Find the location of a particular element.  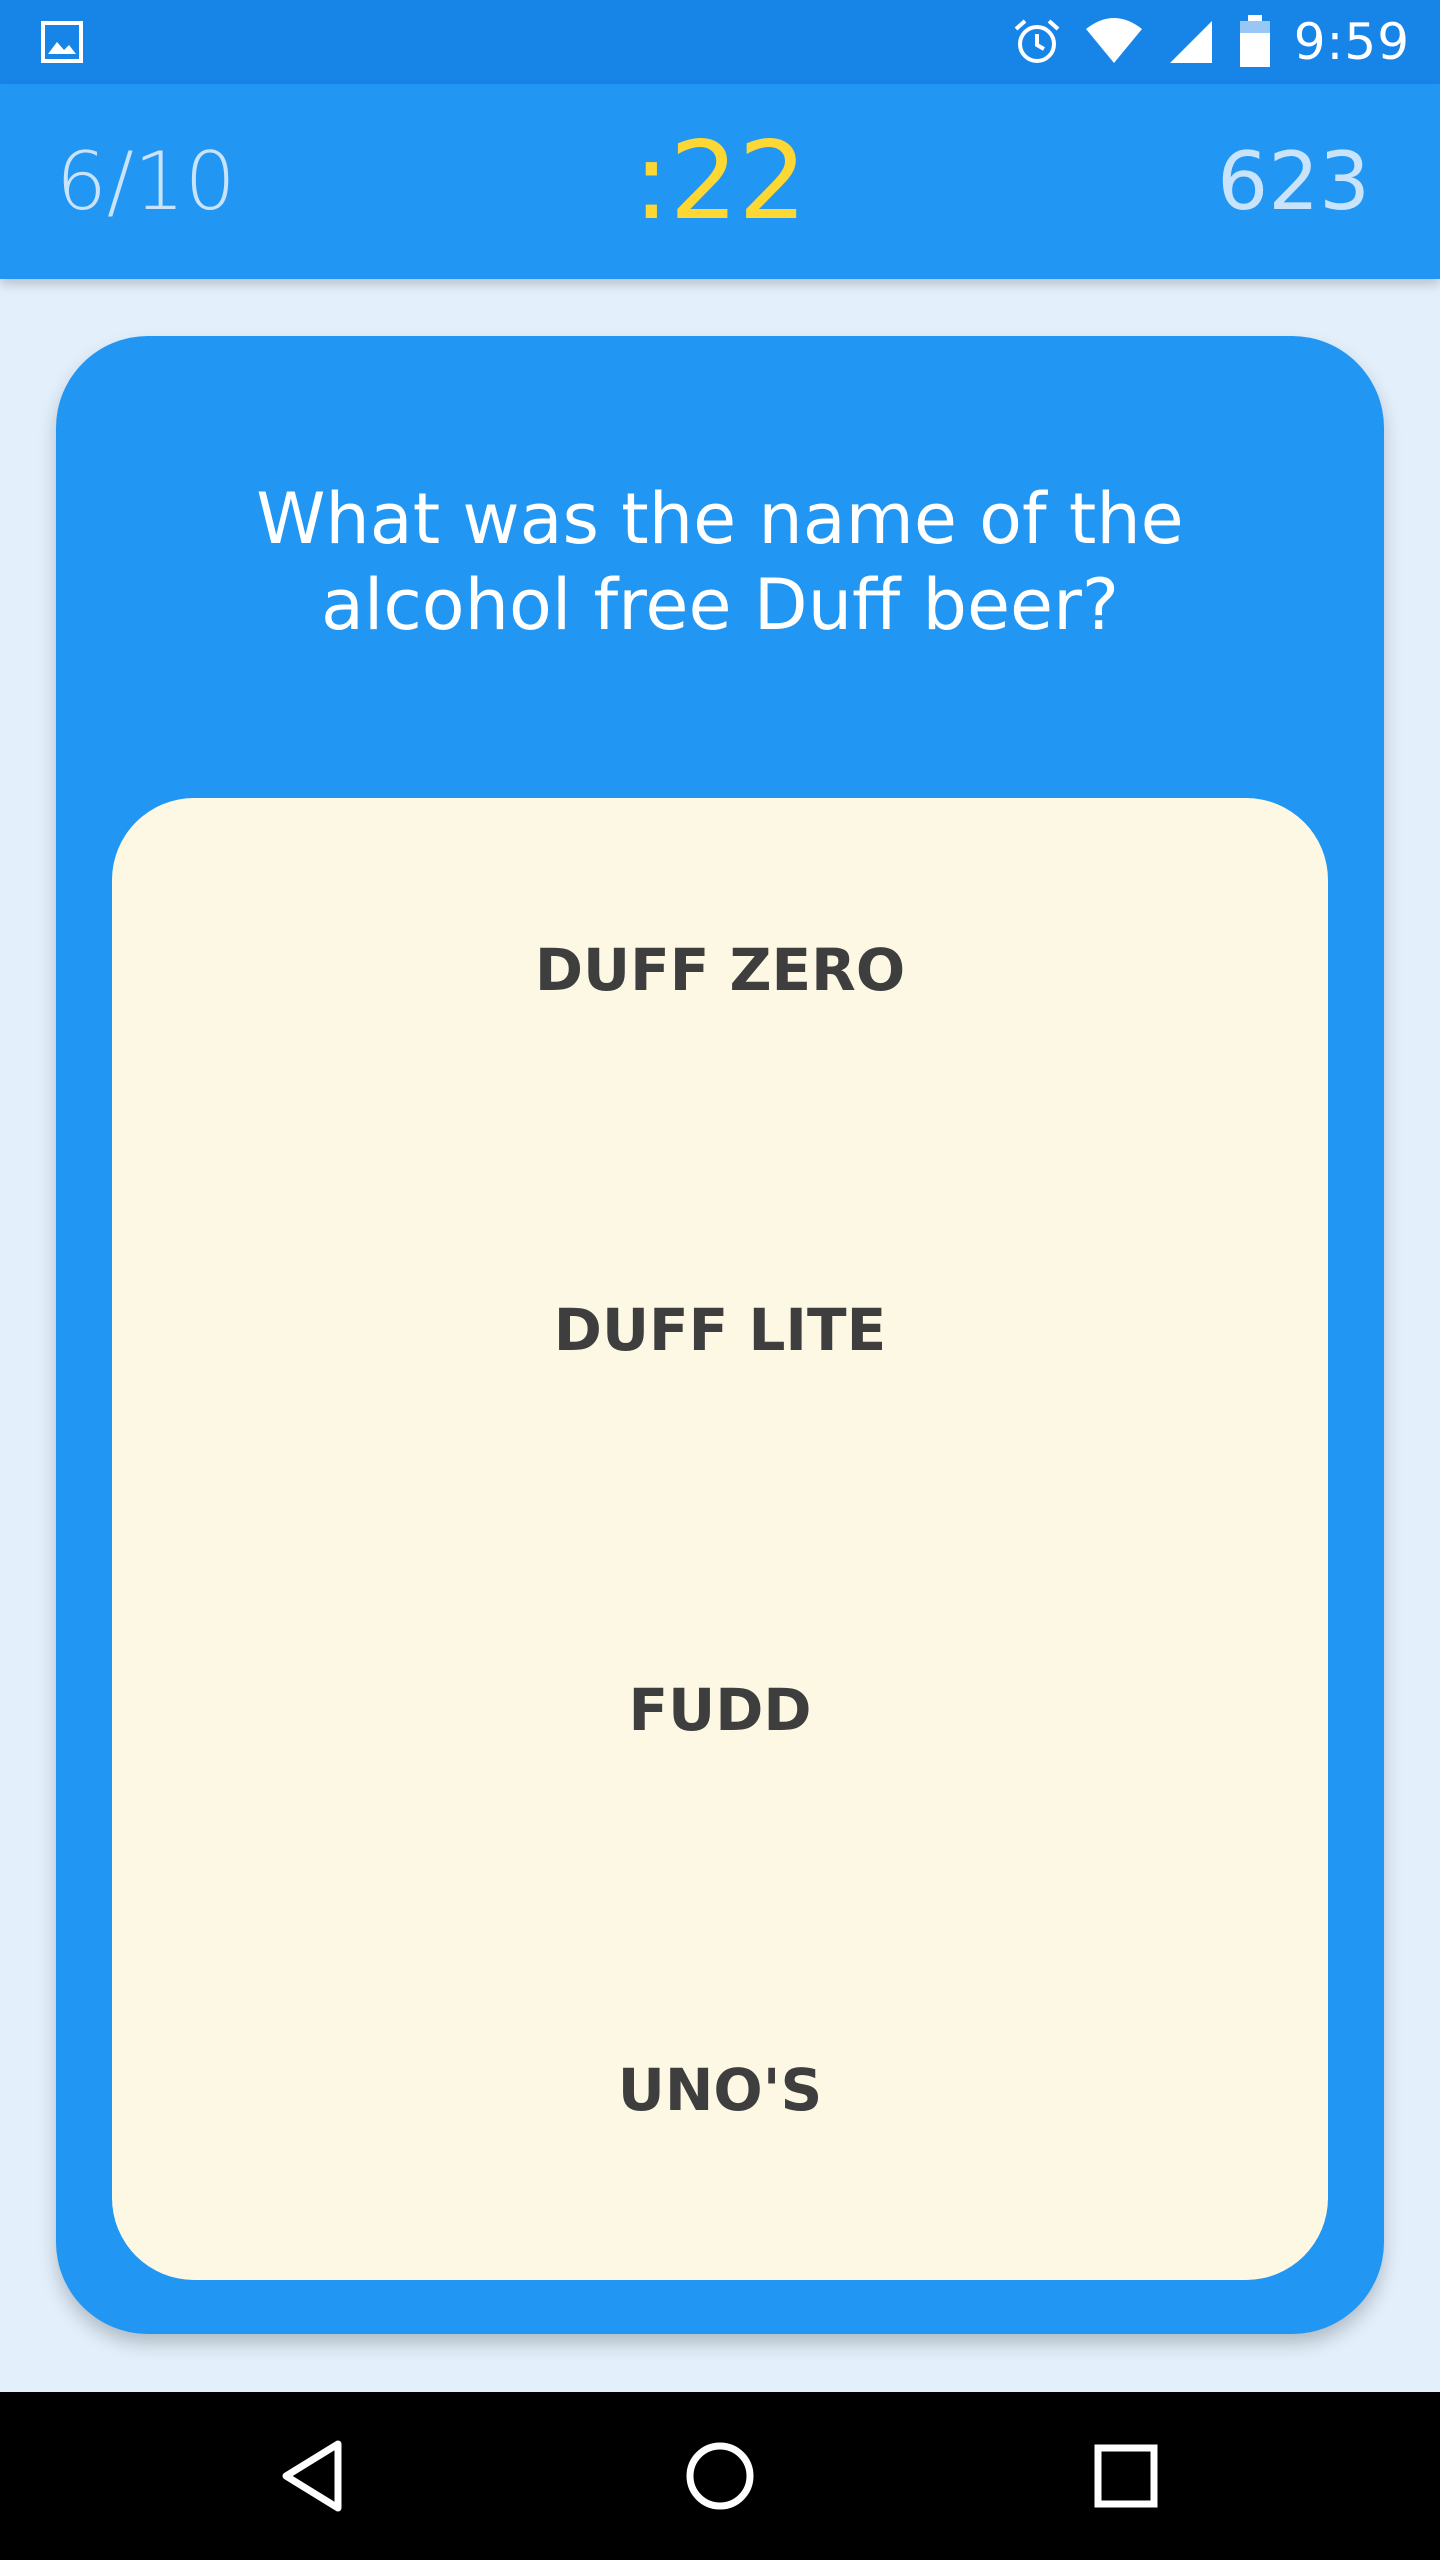

status-bar: 9:59 is located at coordinates (720, 42).